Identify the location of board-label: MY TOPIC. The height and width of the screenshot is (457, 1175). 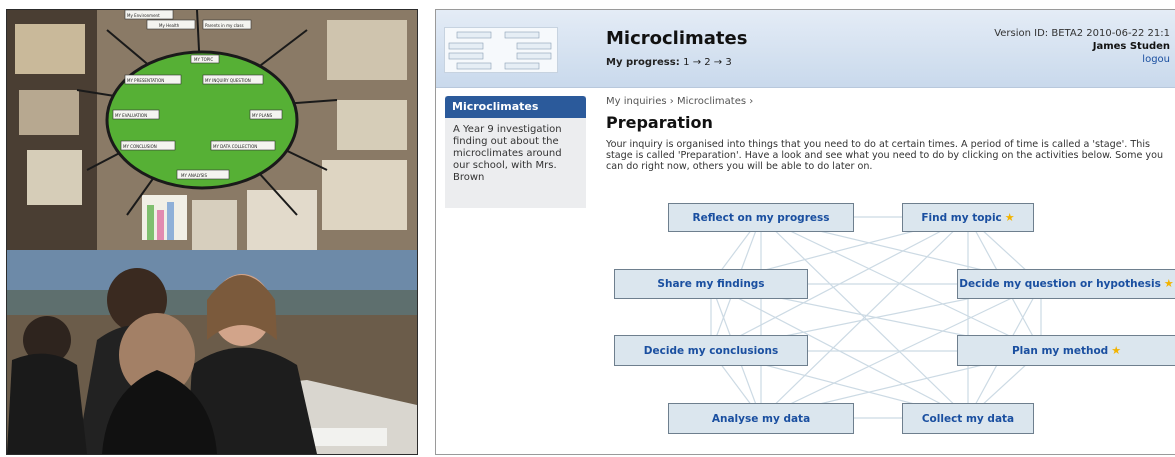
(203, 59).